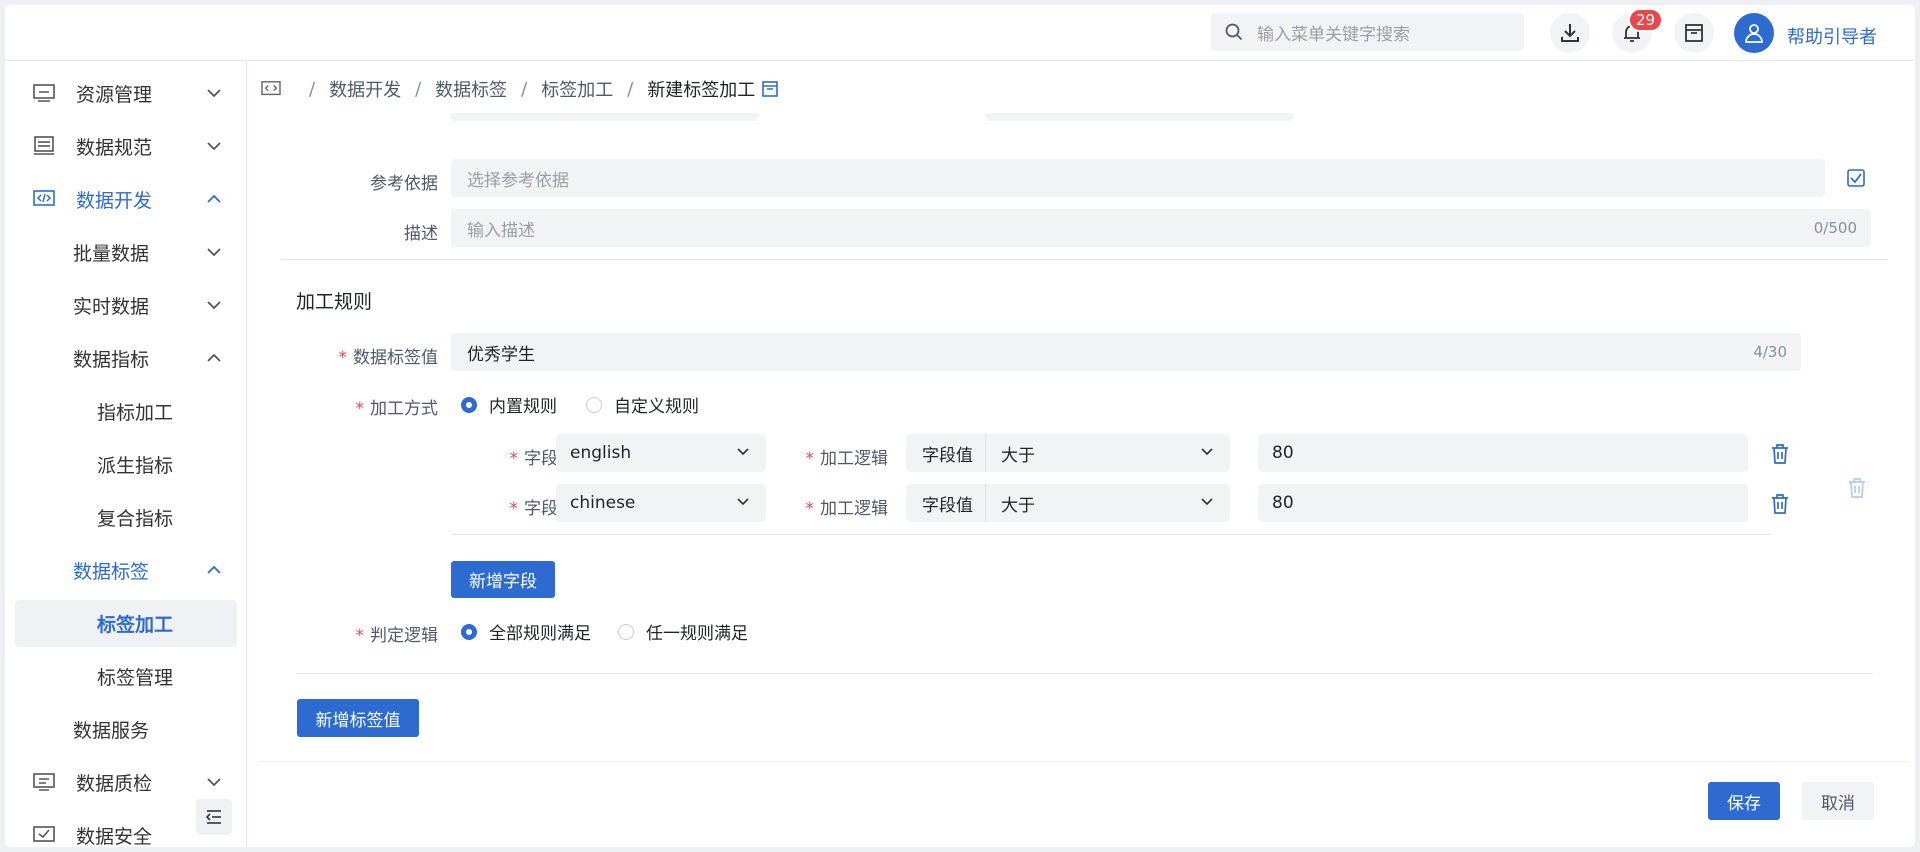 The height and width of the screenshot is (852, 1920). Describe the element at coordinates (541, 509) in the screenshot. I see `rule-field-label-text: 字段` at that location.